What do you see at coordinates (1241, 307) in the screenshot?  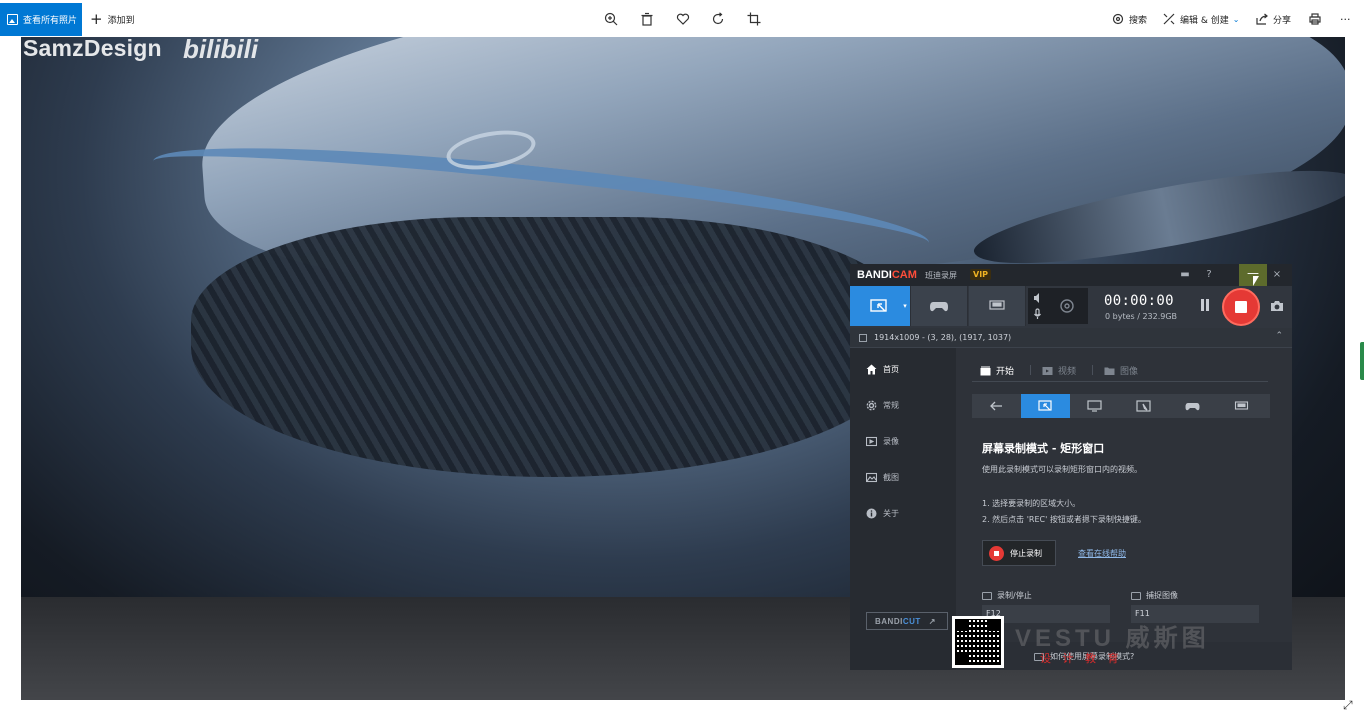 I see `record-stop-button` at bounding box center [1241, 307].